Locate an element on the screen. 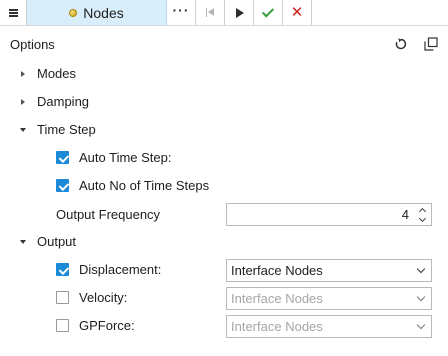  skip-to-start-button is located at coordinates (210, 12).